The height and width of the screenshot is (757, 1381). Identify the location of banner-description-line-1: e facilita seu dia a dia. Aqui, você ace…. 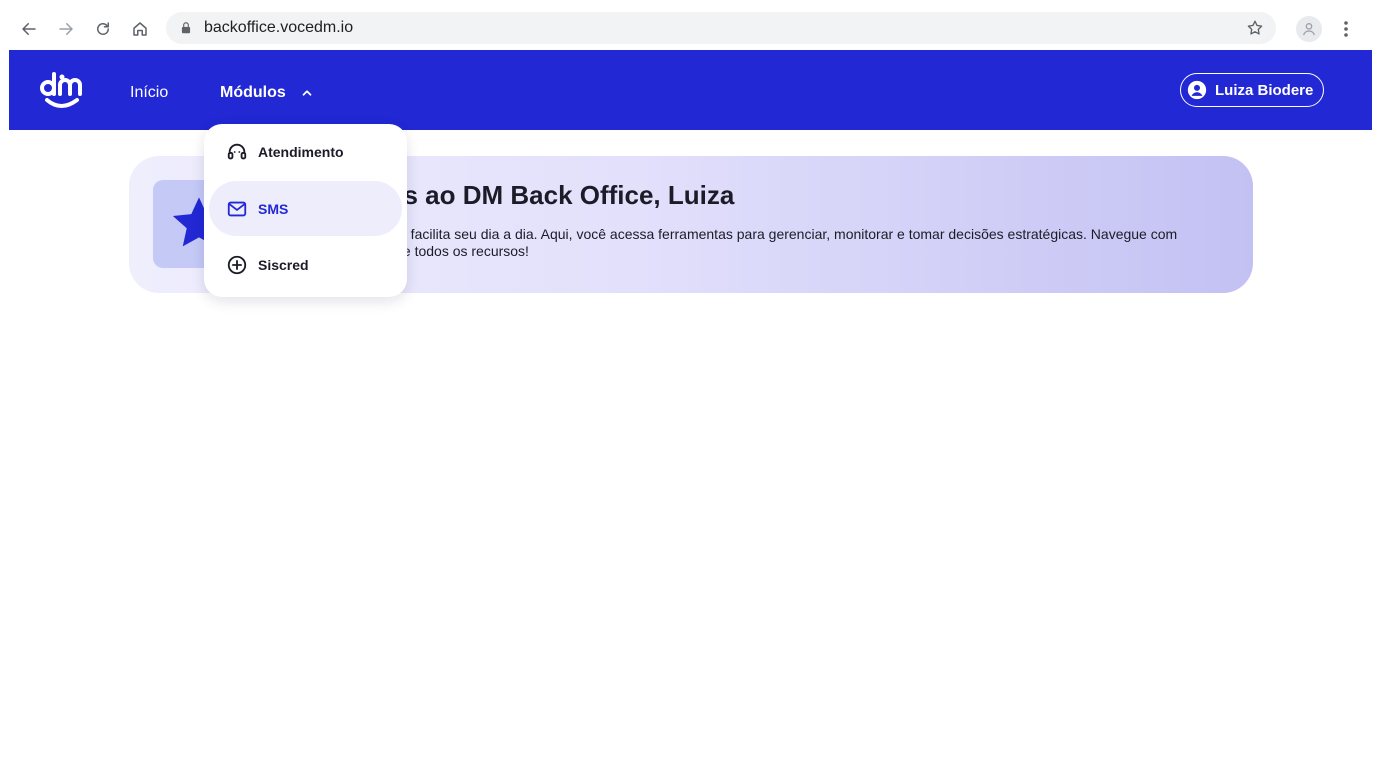
(788, 234).